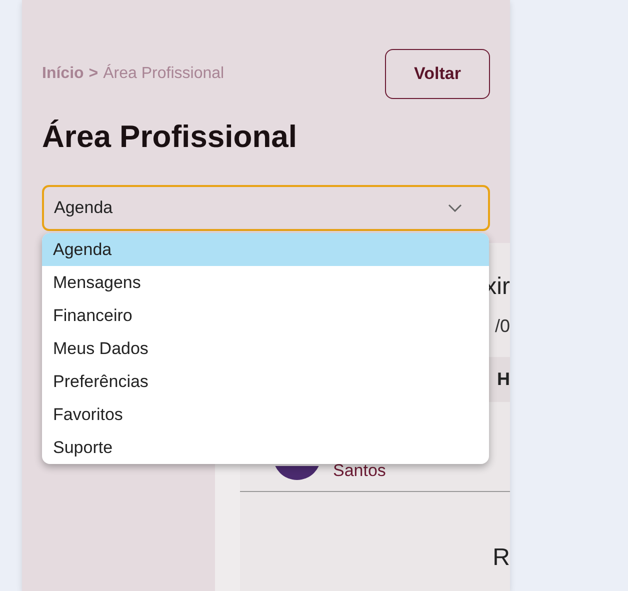  What do you see at coordinates (437, 74) in the screenshot?
I see `back-button: Voltar` at bounding box center [437, 74].